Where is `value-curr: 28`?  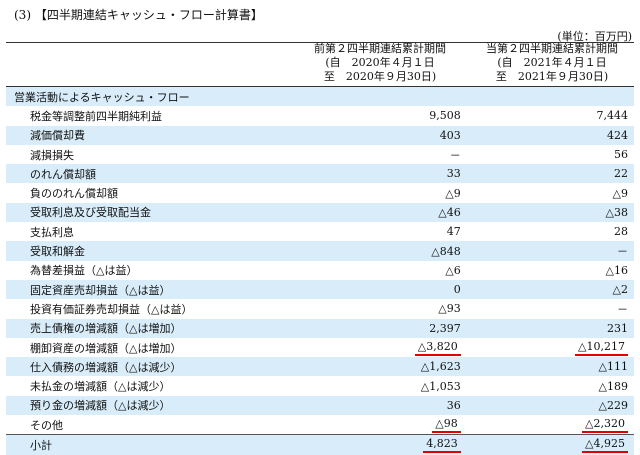
value-curr: 28 is located at coordinates (621, 232).